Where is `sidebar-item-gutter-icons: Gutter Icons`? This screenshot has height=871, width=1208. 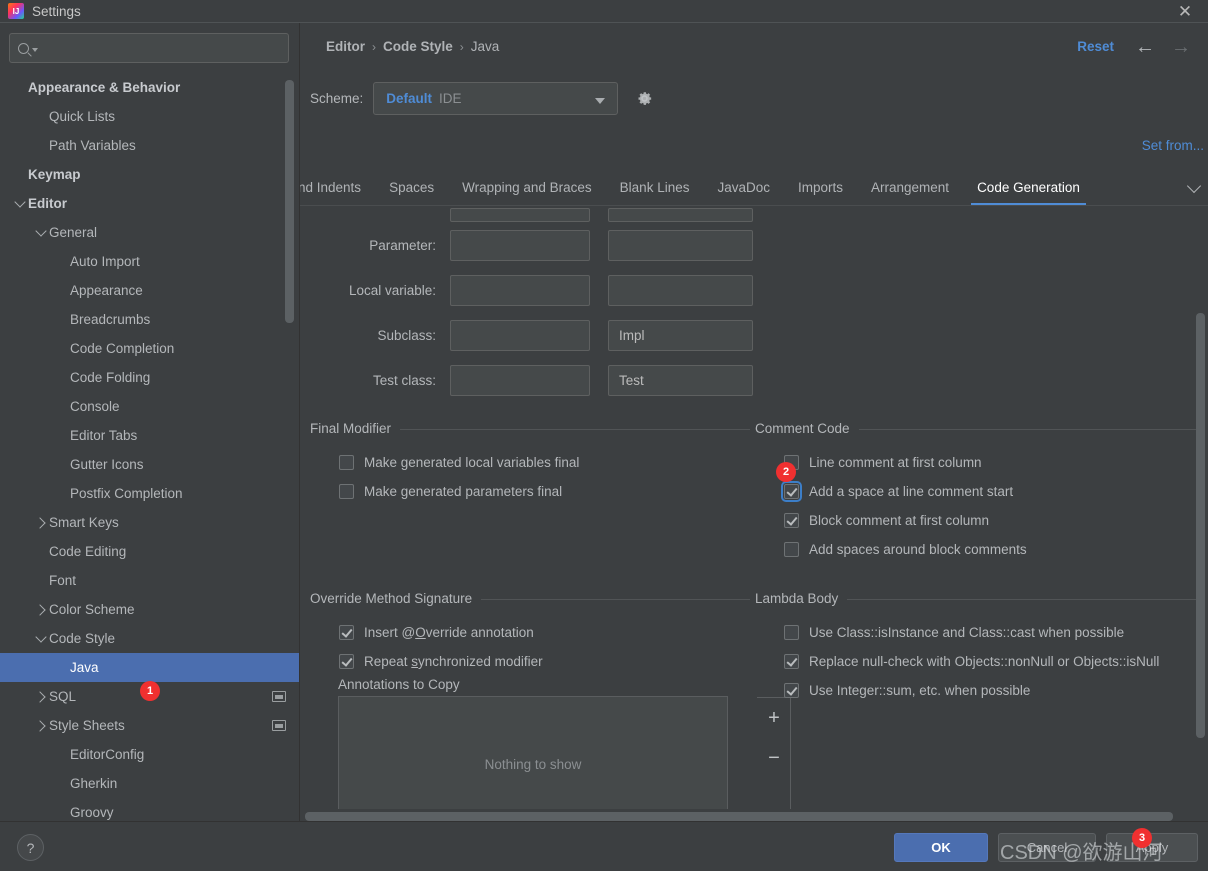
sidebar-item-gutter-icons: Gutter Icons is located at coordinates (150, 464).